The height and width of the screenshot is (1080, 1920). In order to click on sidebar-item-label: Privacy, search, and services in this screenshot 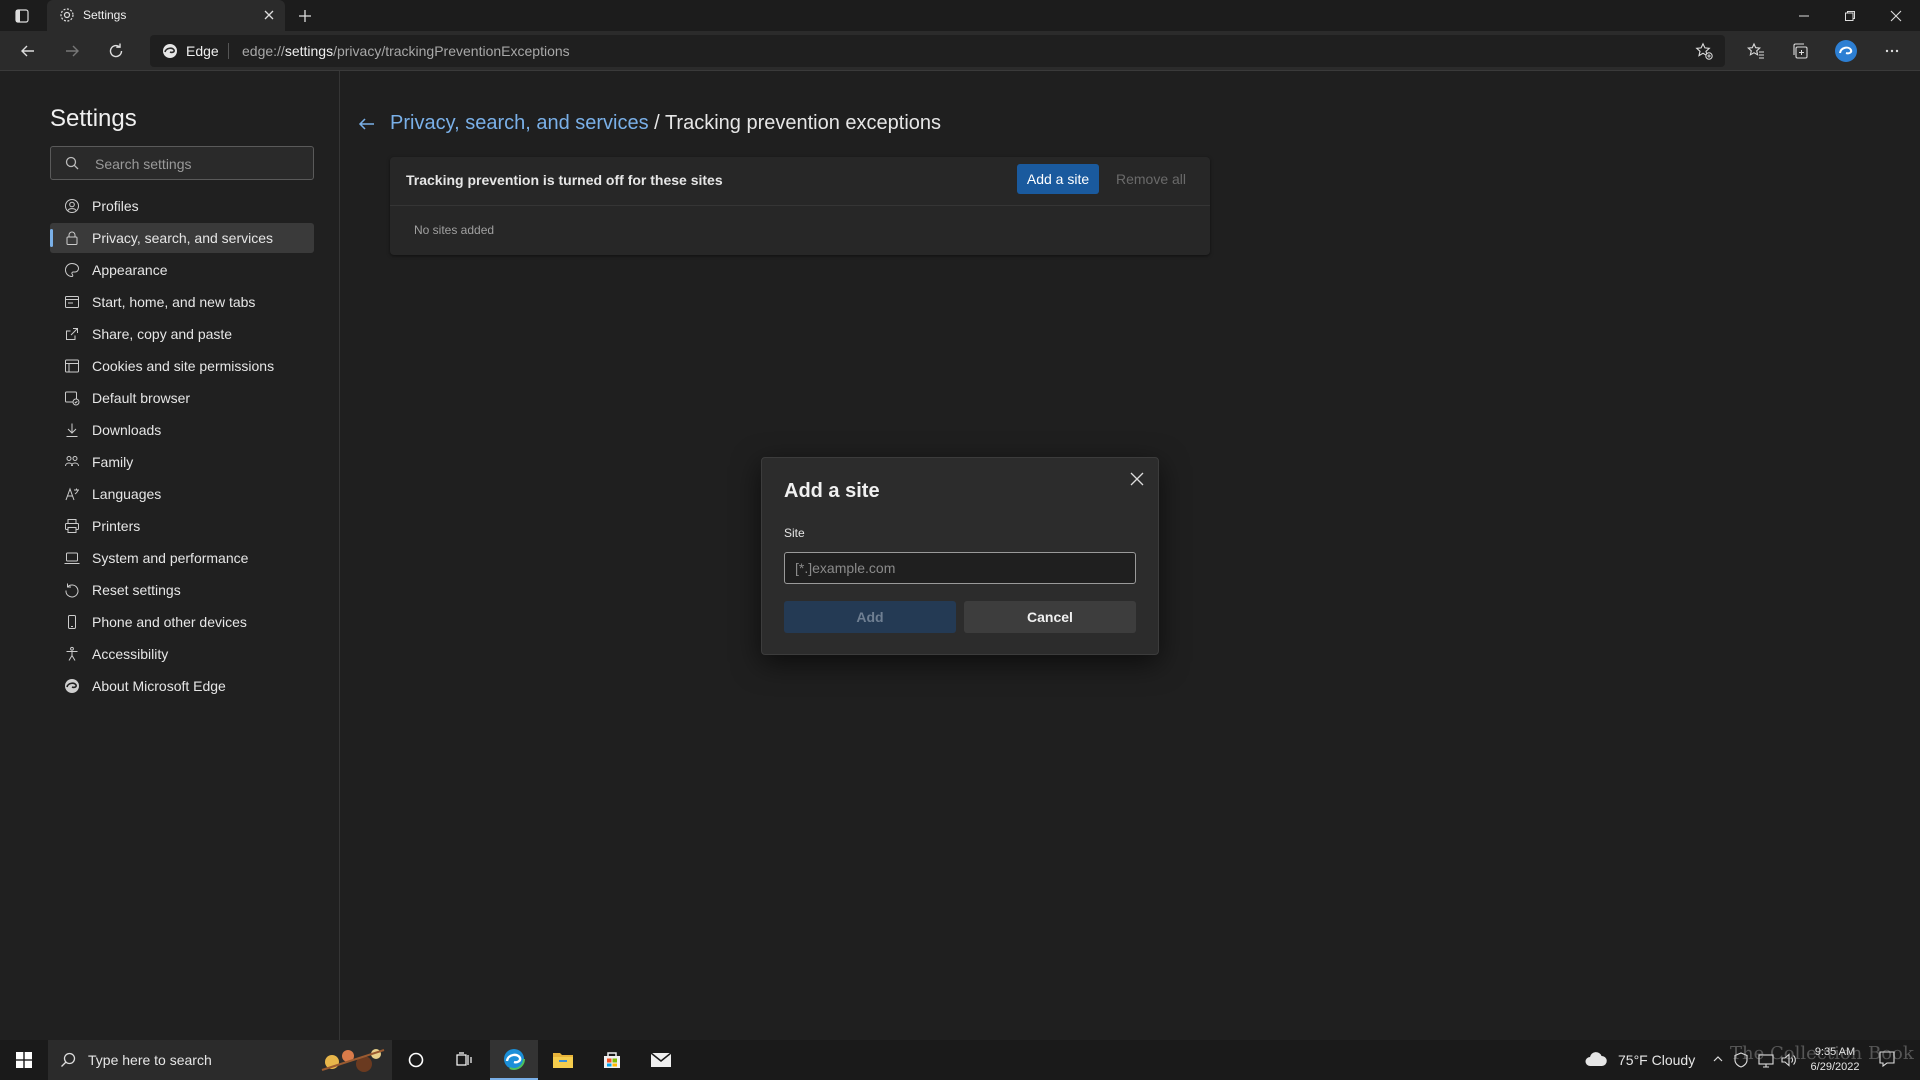, I will do `click(183, 238)`.